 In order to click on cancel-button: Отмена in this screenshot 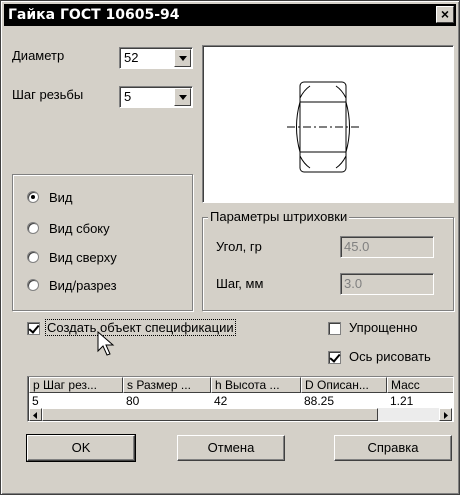, I will do `click(231, 448)`.